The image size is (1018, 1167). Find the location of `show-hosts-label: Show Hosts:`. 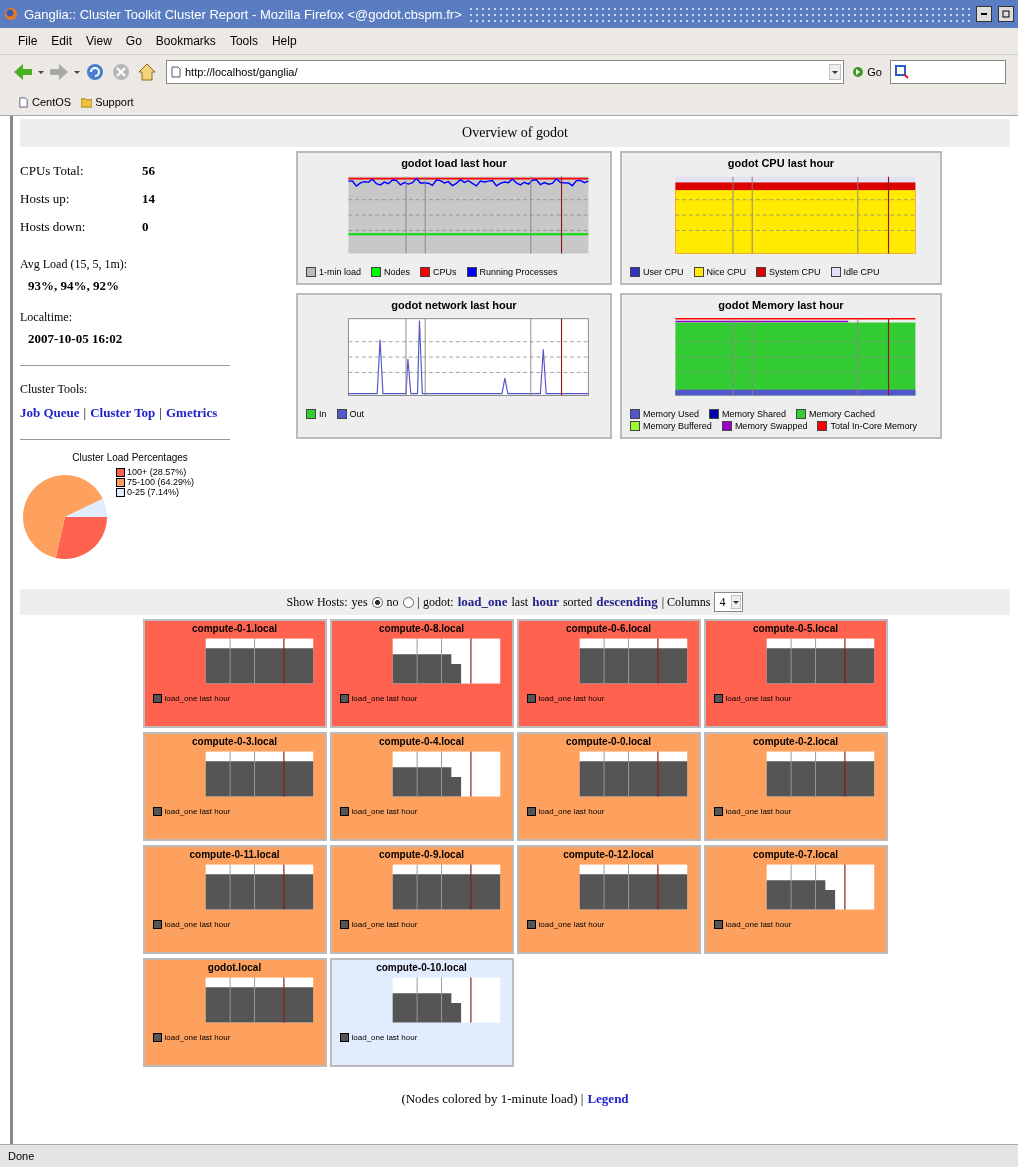

show-hosts-label: Show Hosts: is located at coordinates (317, 602).